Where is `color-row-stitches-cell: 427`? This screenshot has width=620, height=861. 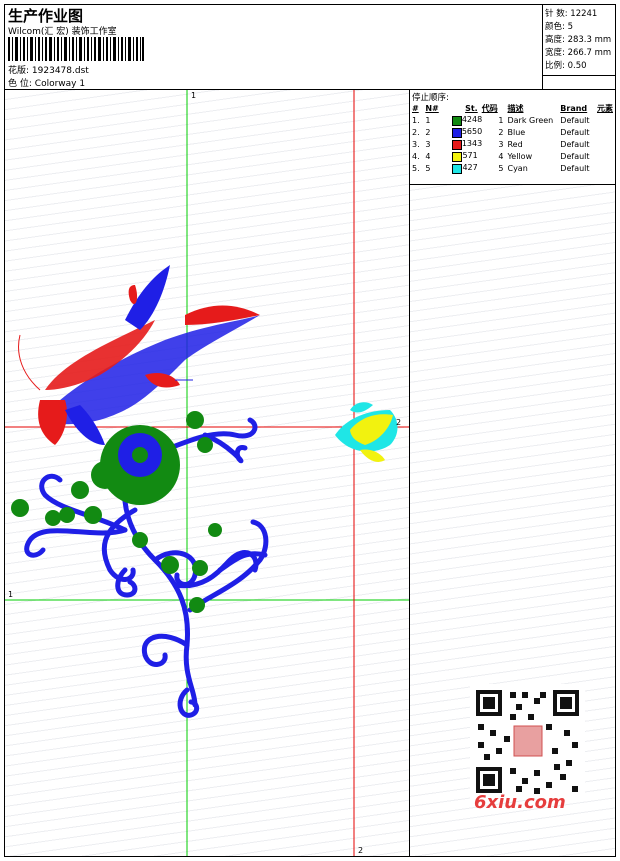 color-row-stitches-cell: 427 is located at coordinates (465, 168).